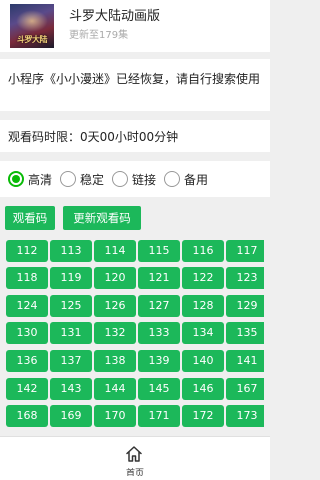 The height and width of the screenshot is (480, 320). What do you see at coordinates (159, 306) in the screenshot?
I see `episode-button: 127` at bounding box center [159, 306].